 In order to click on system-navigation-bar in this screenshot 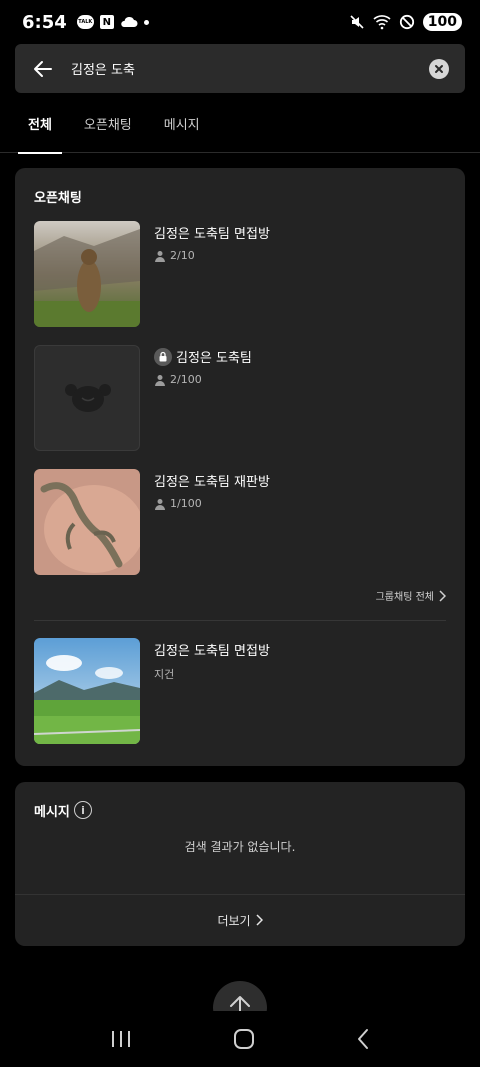, I will do `click(240, 1039)`.